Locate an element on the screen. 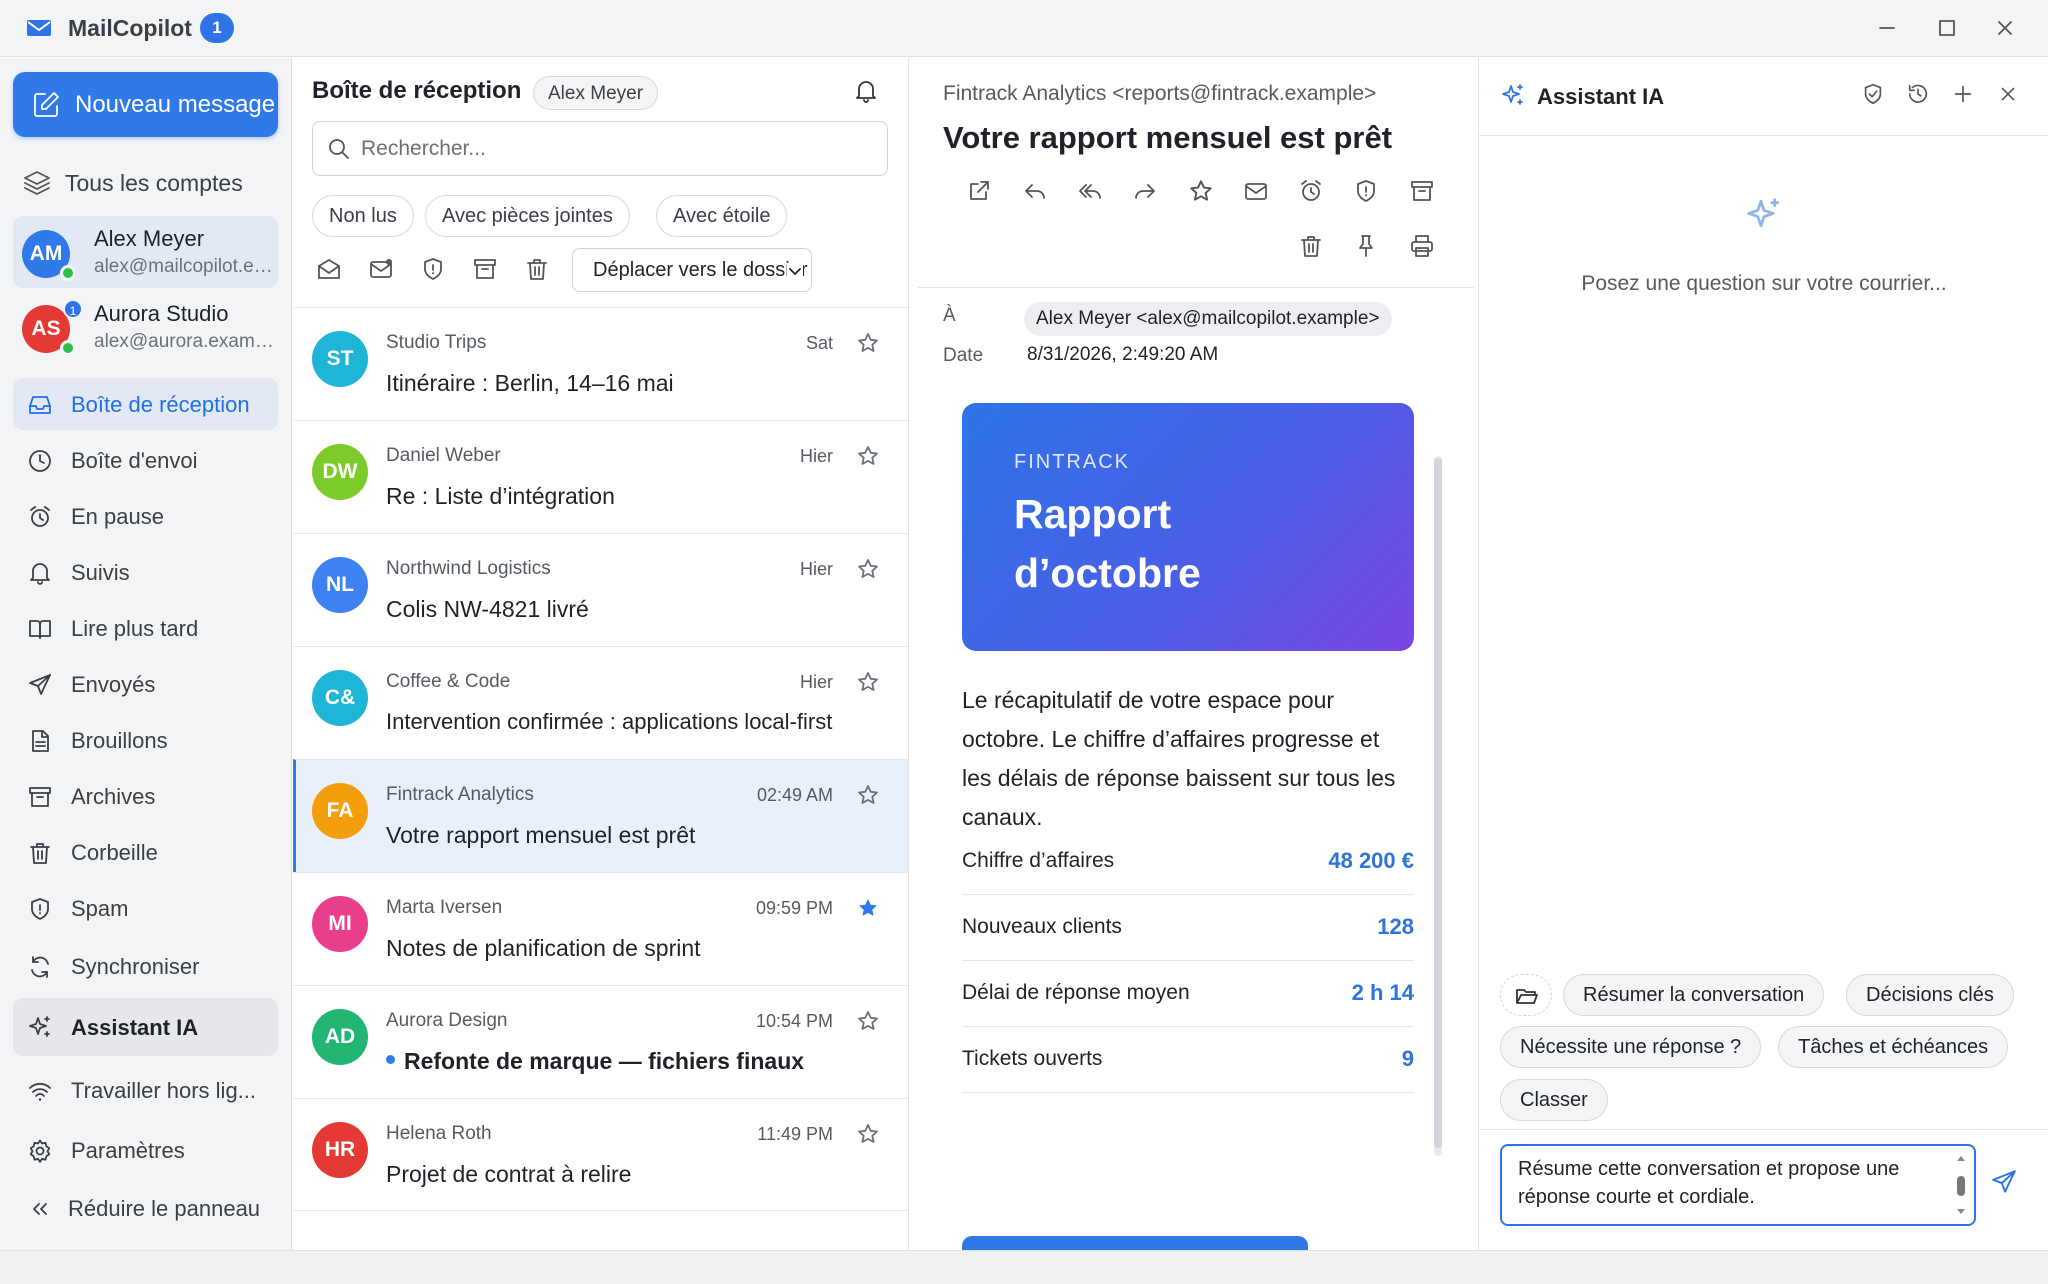  nav-label: Spam is located at coordinates (100, 908).